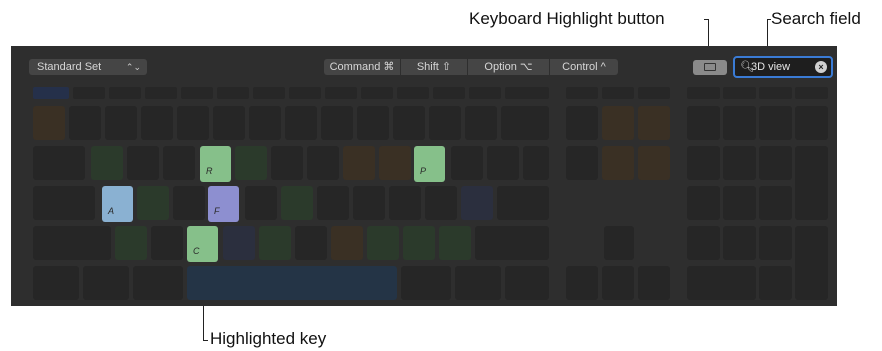  I want to click on highlighted-key-r: R, so click(215, 164).